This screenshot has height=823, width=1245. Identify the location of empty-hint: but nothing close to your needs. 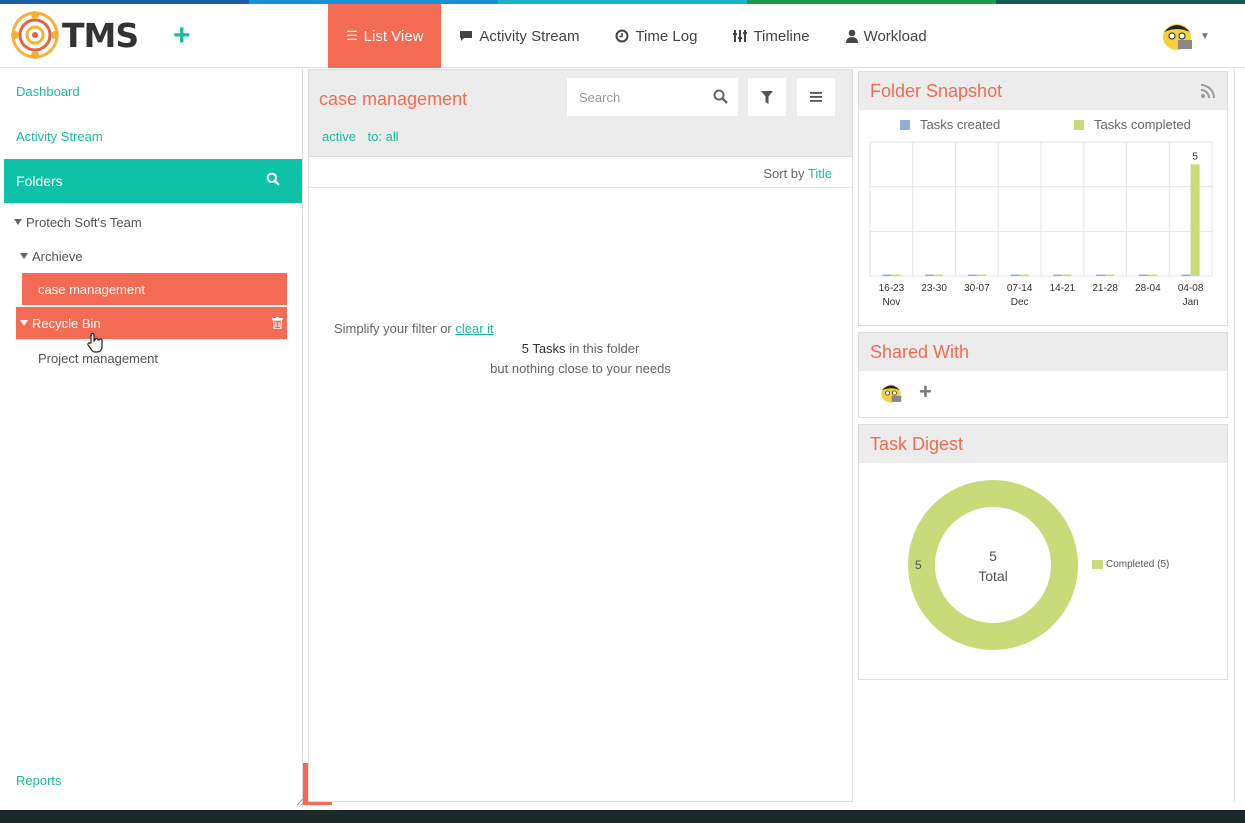
(580, 368).